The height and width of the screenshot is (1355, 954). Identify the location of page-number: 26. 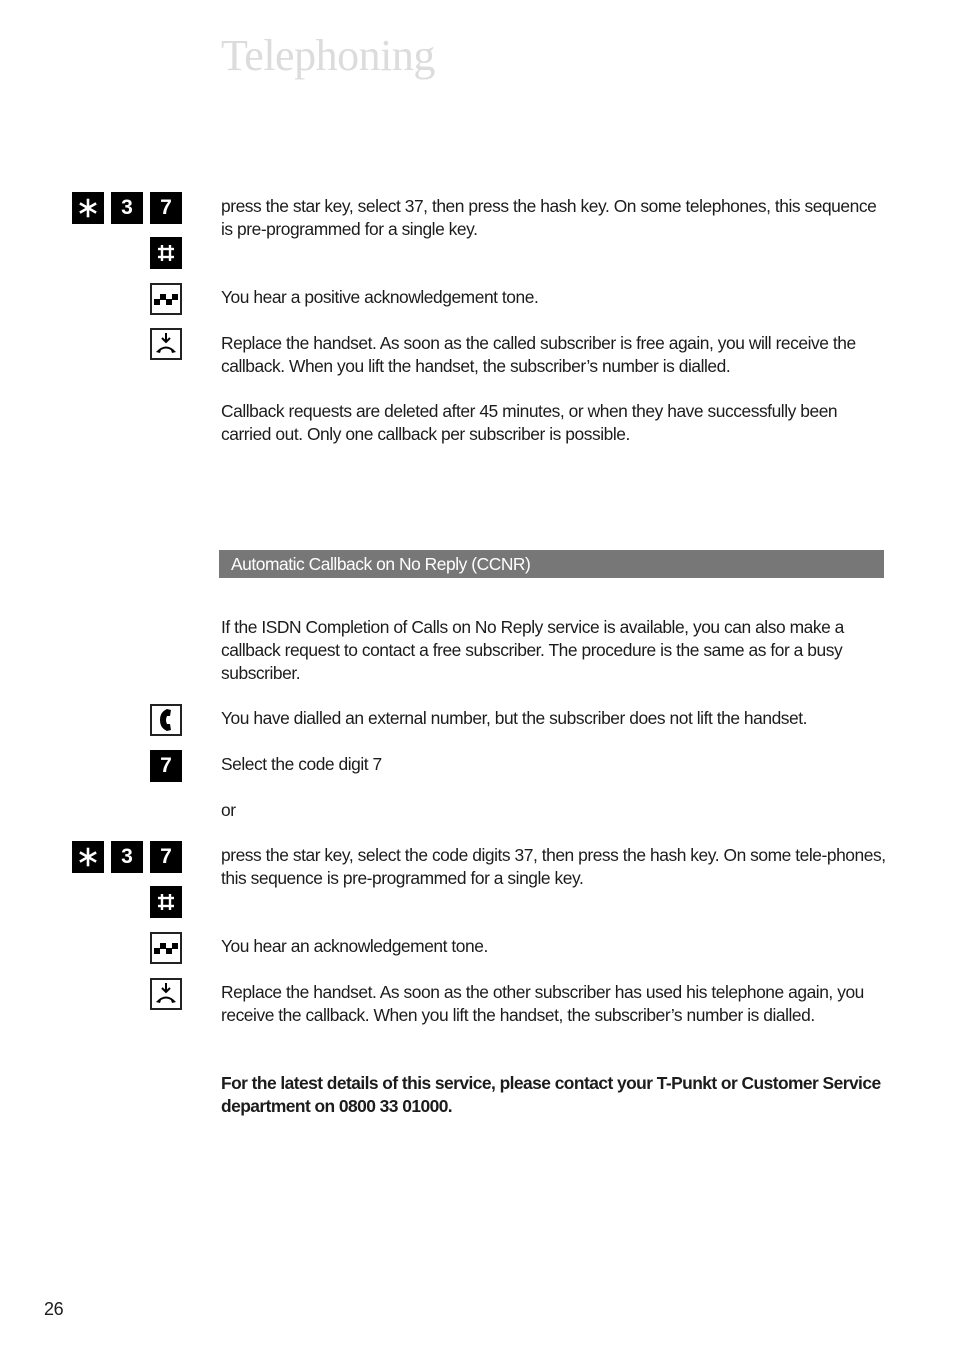
(54, 1309).